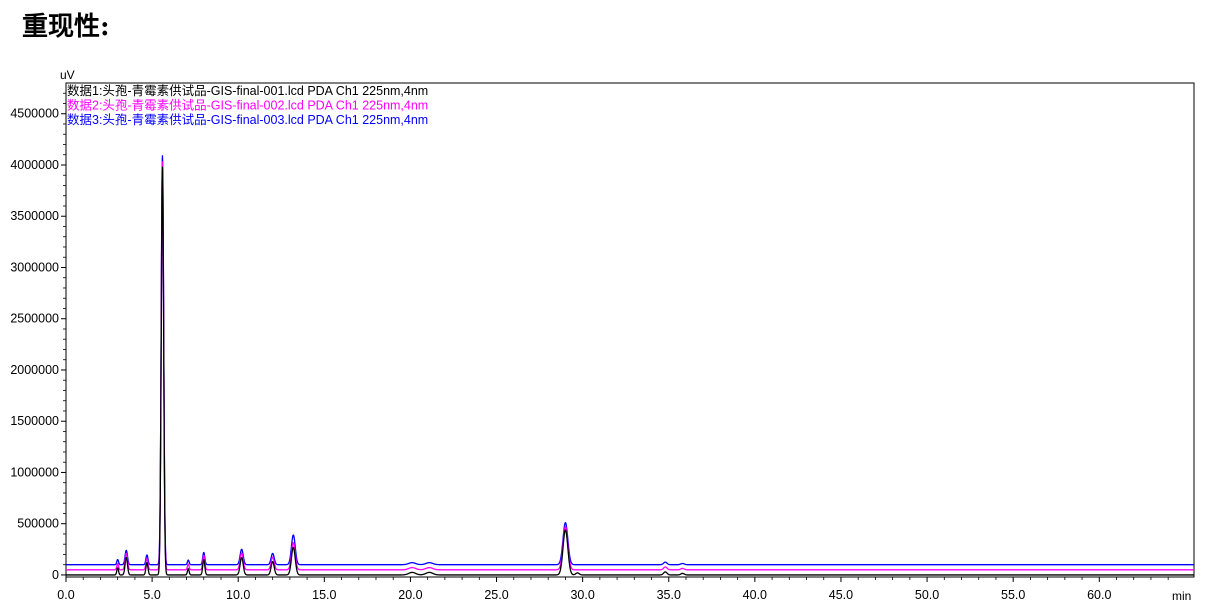 The width and height of the screenshot is (1211, 610). What do you see at coordinates (34, 370) in the screenshot?
I see `y-tick-label: 2000000` at bounding box center [34, 370].